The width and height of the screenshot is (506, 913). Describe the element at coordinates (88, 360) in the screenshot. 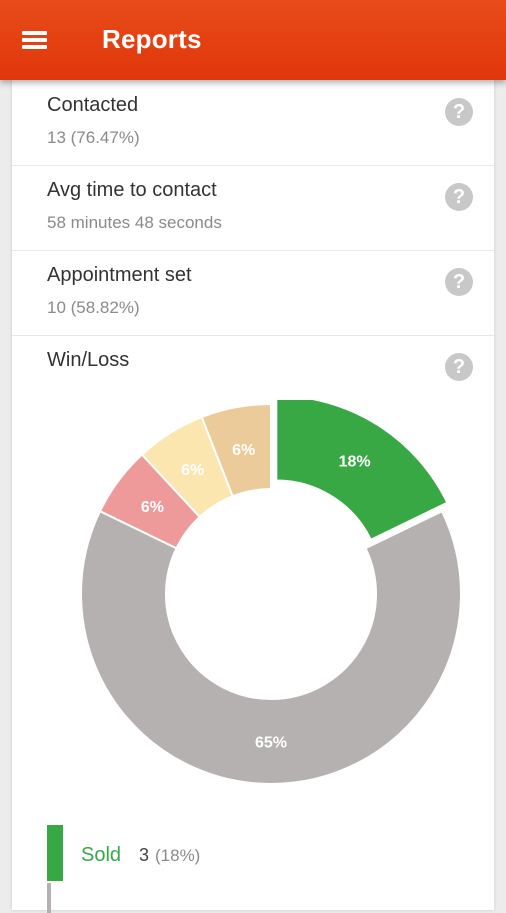

I see `metric-title: Win/Loss` at that location.